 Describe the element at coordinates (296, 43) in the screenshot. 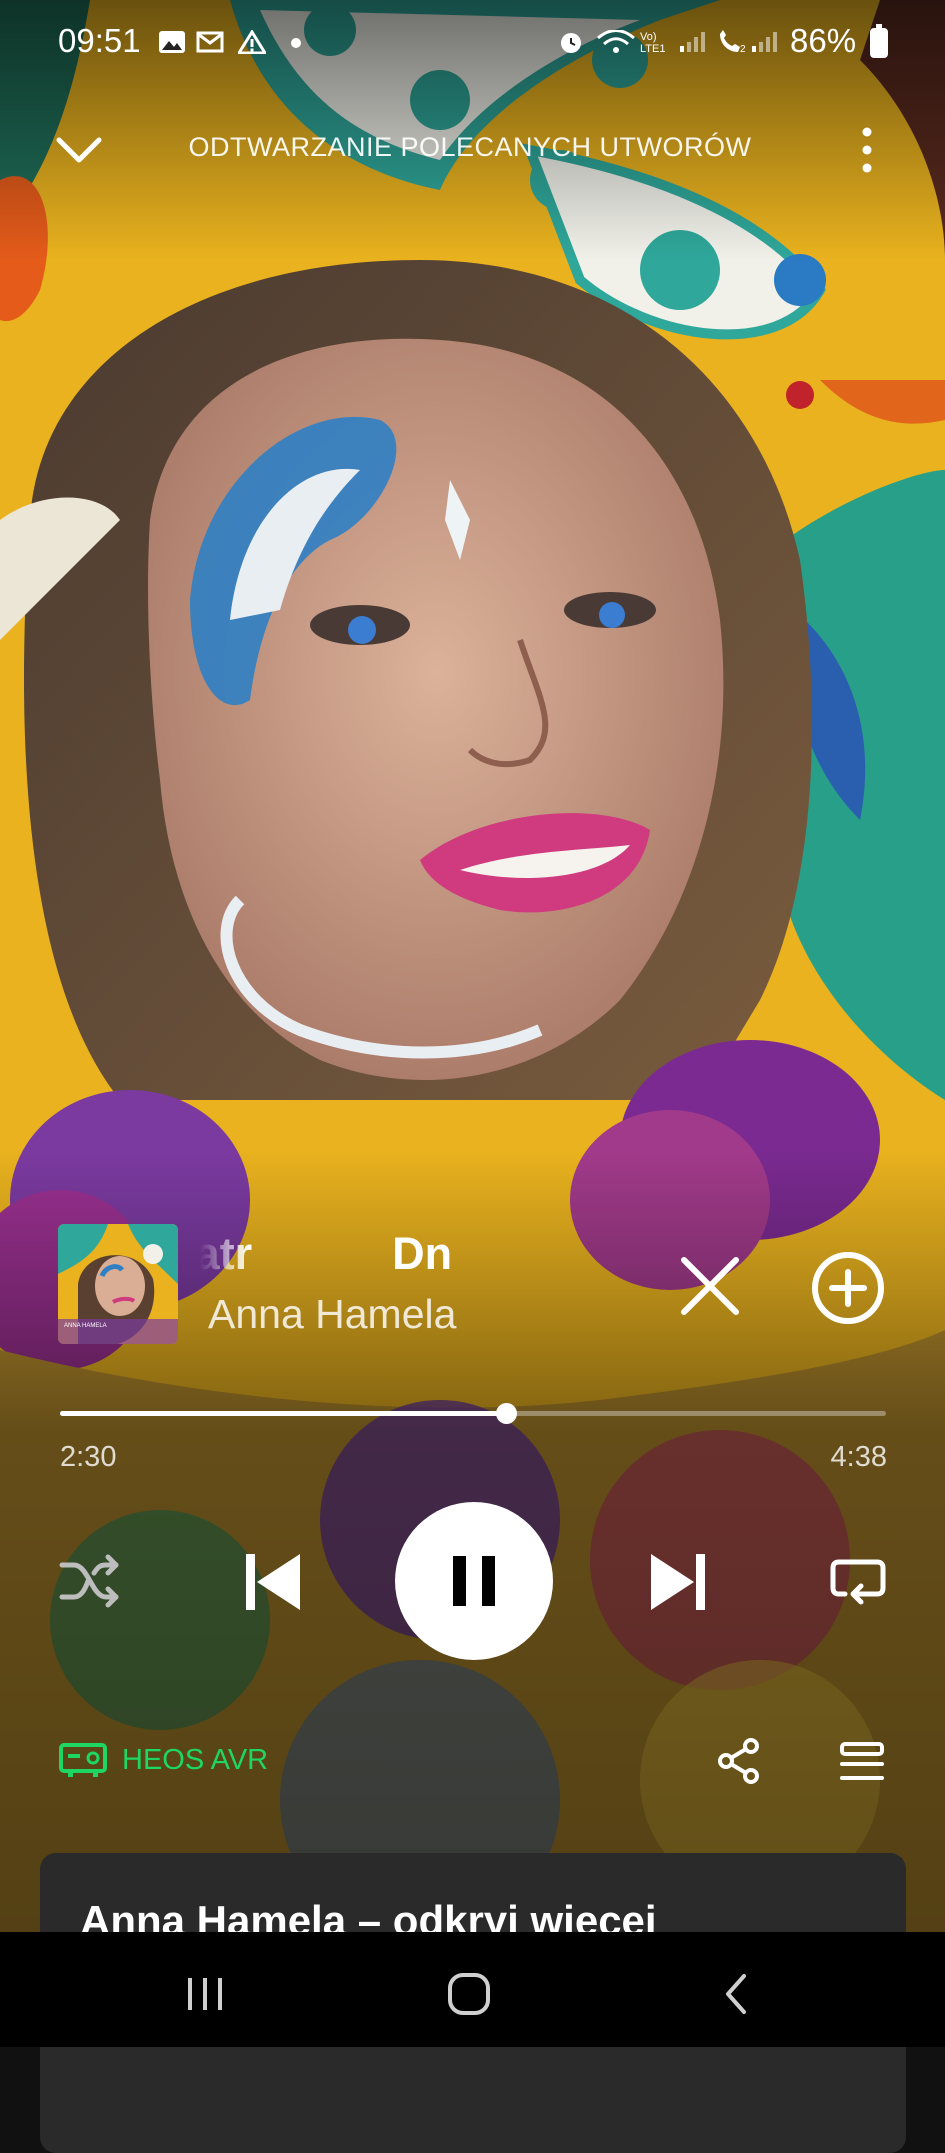

I see `dot-icon` at that location.